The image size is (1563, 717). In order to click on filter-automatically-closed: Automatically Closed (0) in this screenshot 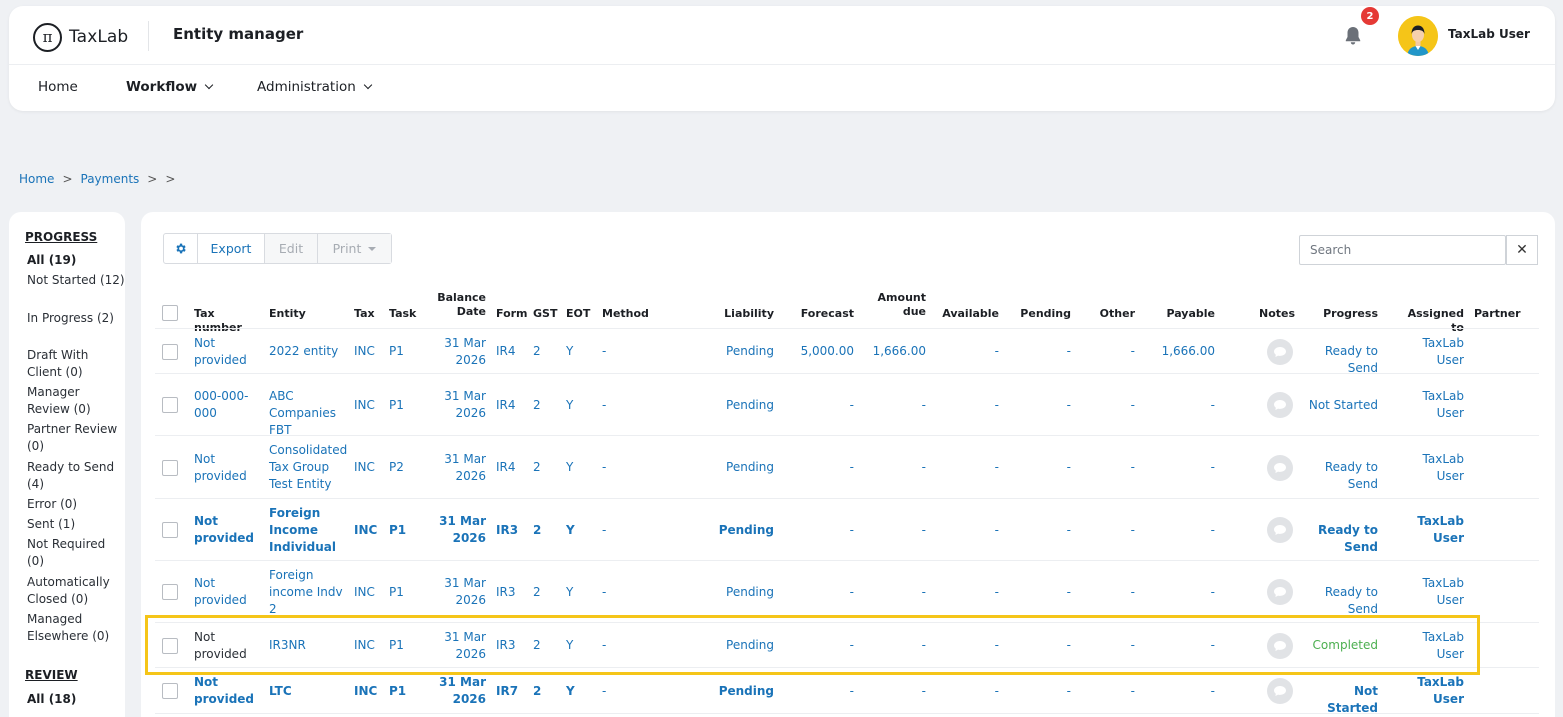, I will do `click(76, 591)`.